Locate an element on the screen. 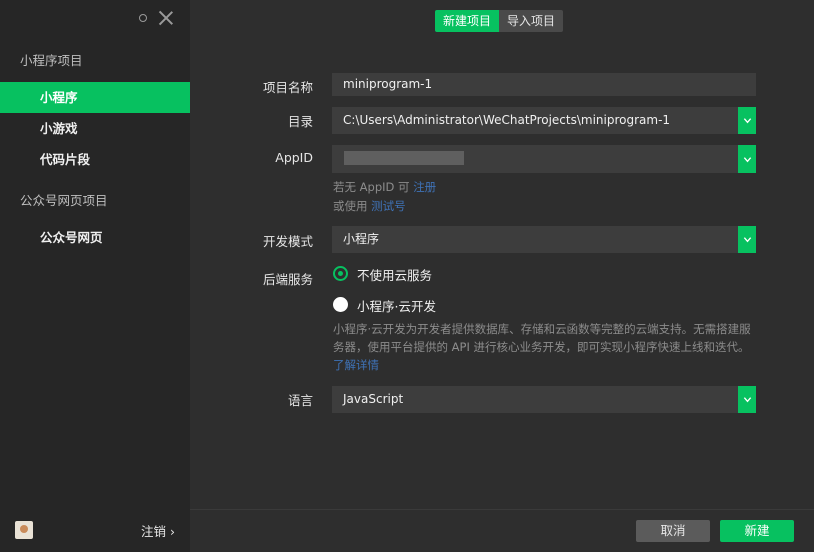 This screenshot has height=552, width=814. appid-input is located at coordinates (544, 159).